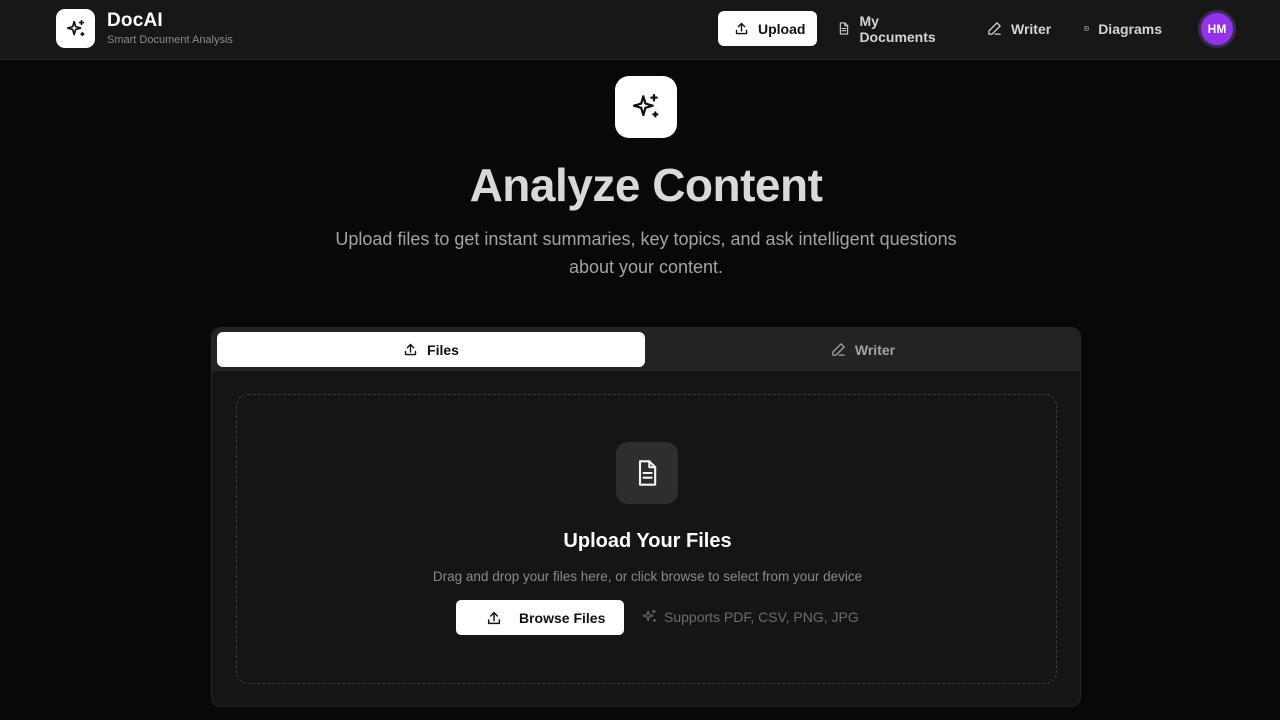  What do you see at coordinates (761, 616) in the screenshot?
I see `supported-formats-label: Supports PDF, CSV, PNG, JPG` at bounding box center [761, 616].